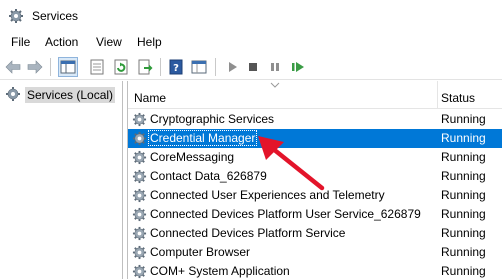 The height and width of the screenshot is (279, 502). What do you see at coordinates (315, 119) in the screenshot?
I see `table-row: Cryptographic Services Running` at bounding box center [315, 119].